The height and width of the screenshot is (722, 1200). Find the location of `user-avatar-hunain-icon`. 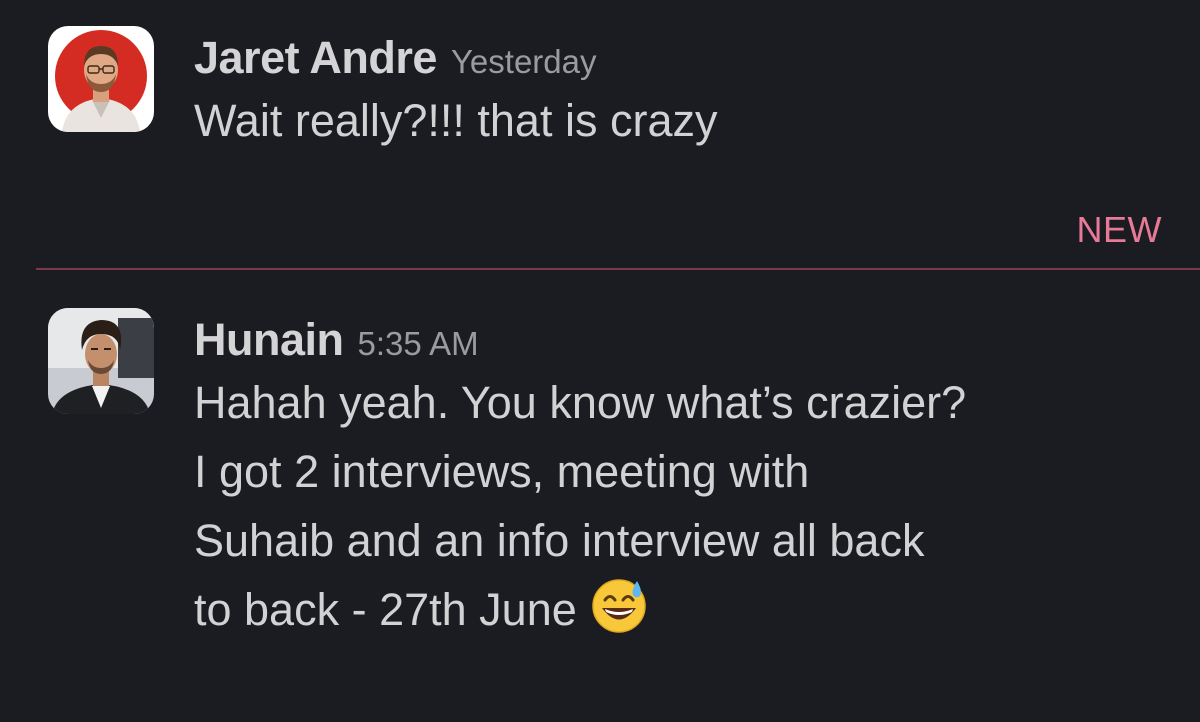

user-avatar-hunain-icon is located at coordinates (101, 361).